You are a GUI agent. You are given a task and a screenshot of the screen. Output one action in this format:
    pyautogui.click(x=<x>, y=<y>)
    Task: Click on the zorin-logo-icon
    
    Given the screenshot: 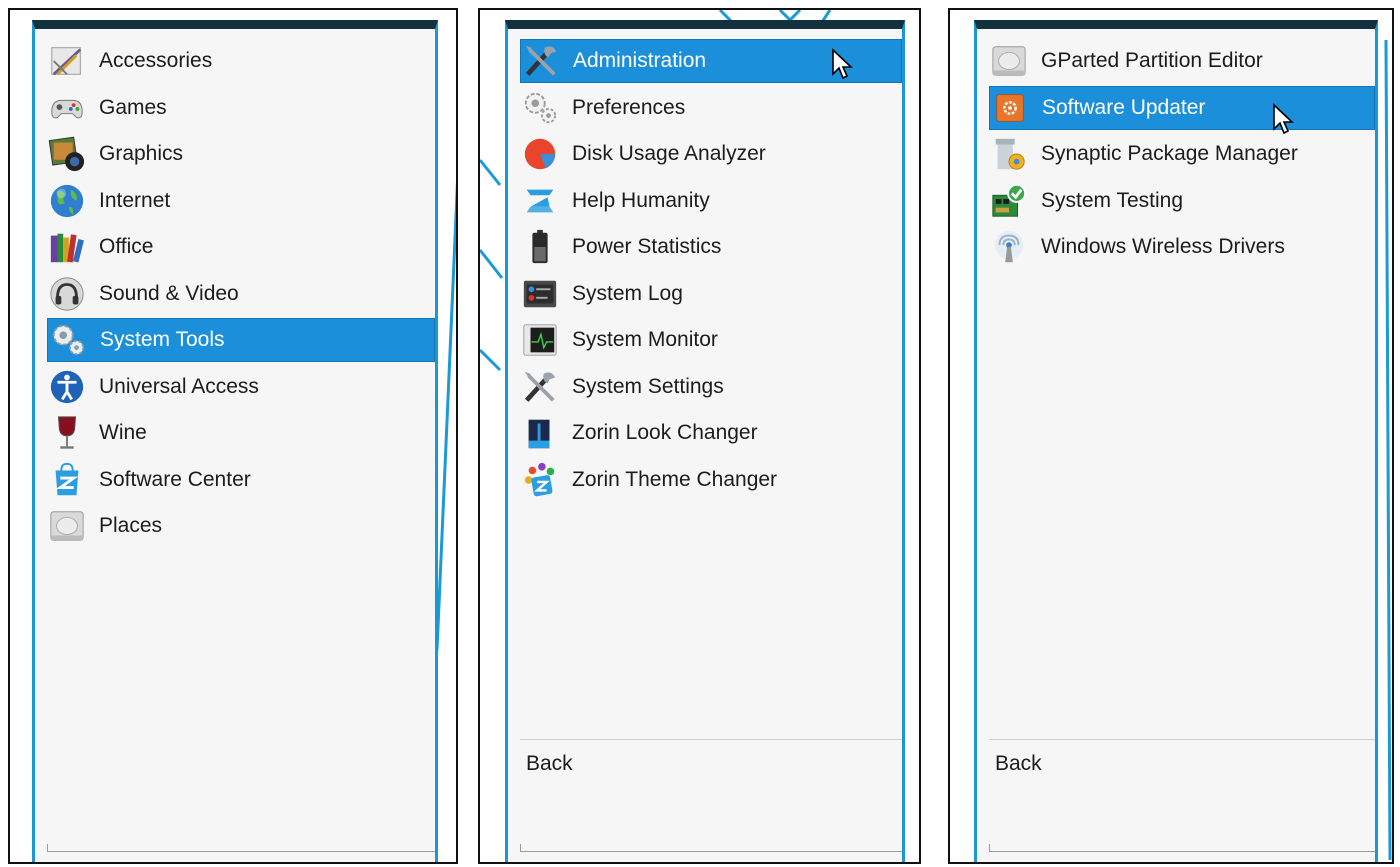 What is the action you would take?
    pyautogui.click(x=540, y=201)
    